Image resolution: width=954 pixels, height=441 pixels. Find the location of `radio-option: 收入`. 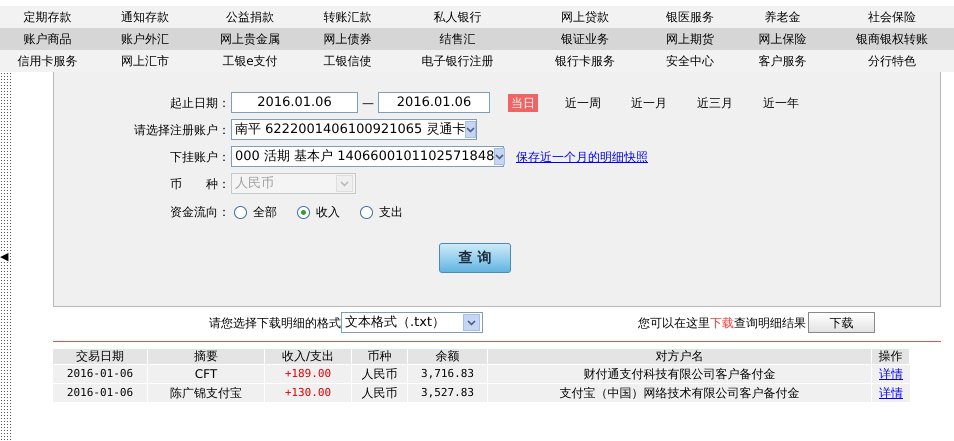

radio-option: 收入 is located at coordinates (318, 212).